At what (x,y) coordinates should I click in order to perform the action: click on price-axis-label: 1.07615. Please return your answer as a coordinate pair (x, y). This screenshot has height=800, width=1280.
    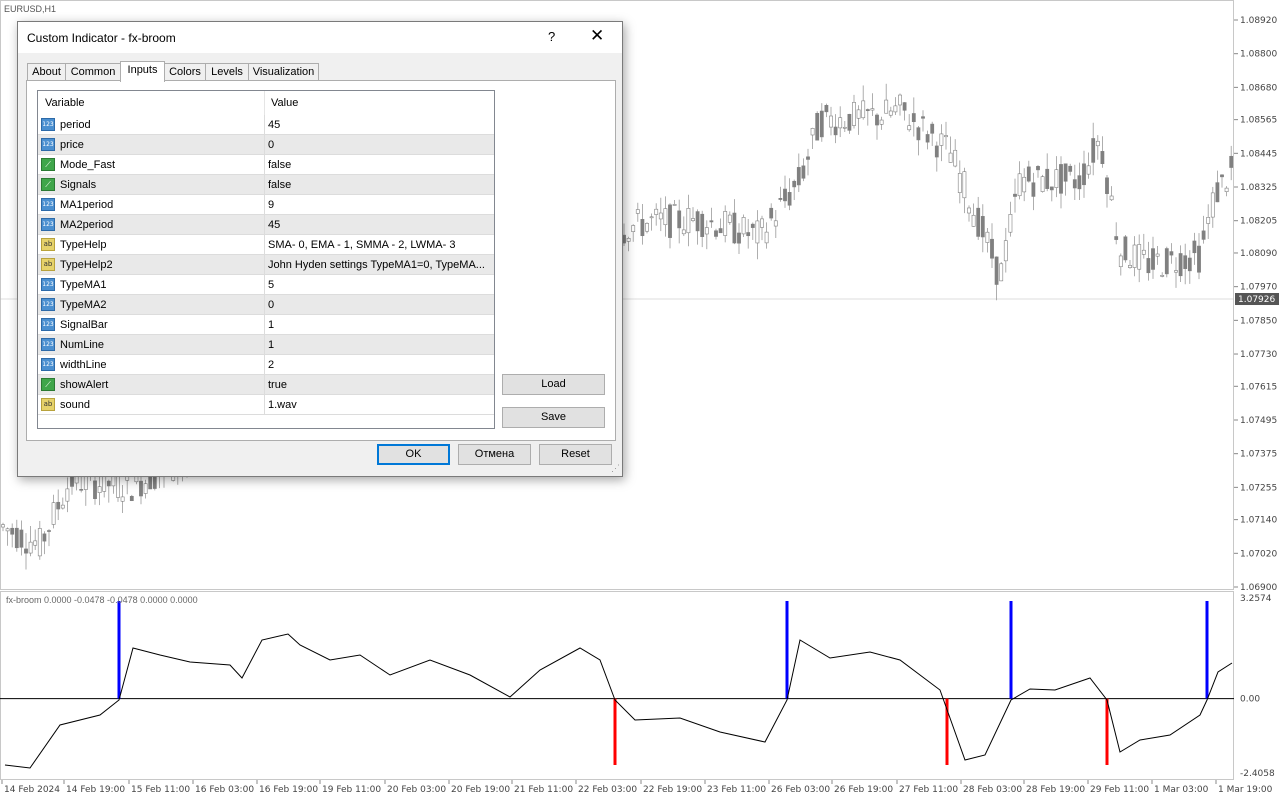
    Looking at the image, I should click on (1258, 387).